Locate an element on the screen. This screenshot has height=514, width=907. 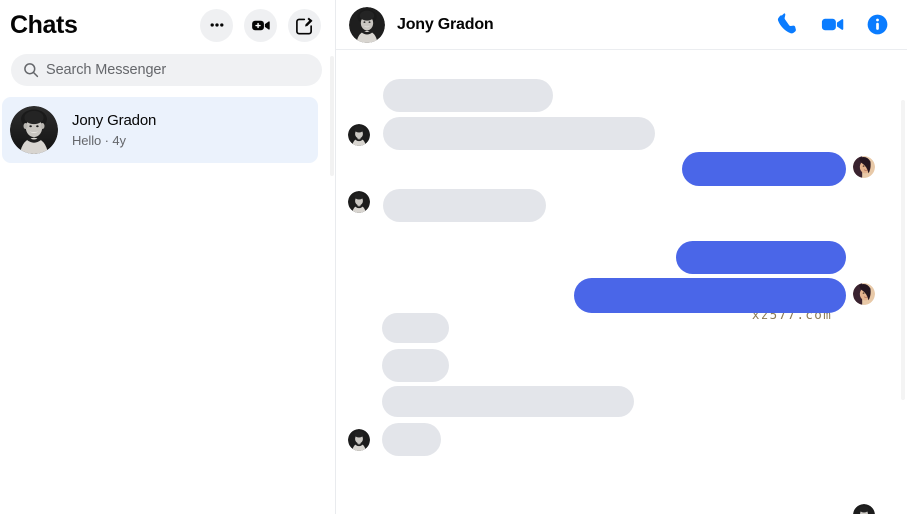
search-icon is located at coordinates (31, 70).